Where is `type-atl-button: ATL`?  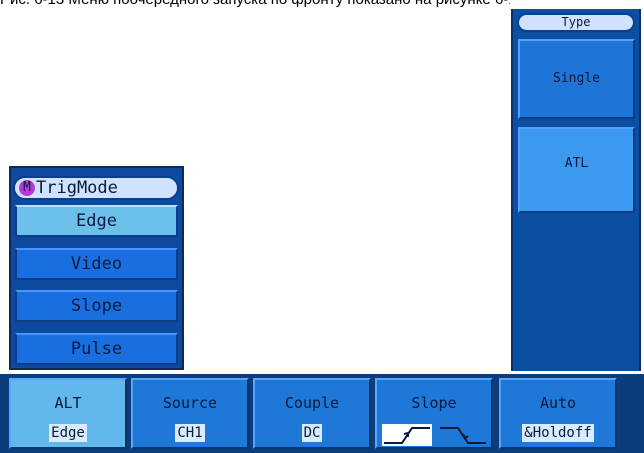
type-atl-button: ATL is located at coordinates (576, 170).